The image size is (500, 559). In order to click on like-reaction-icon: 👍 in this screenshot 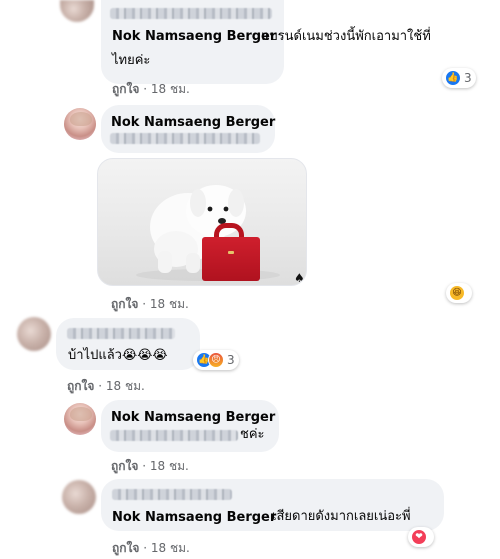, I will do `click(453, 78)`.